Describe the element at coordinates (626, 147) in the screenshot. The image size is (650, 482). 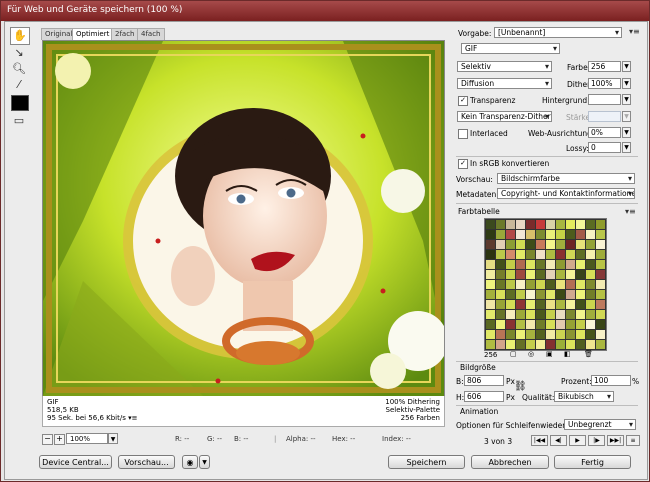
I see `lossy-dropdown-icon: ▼` at that location.